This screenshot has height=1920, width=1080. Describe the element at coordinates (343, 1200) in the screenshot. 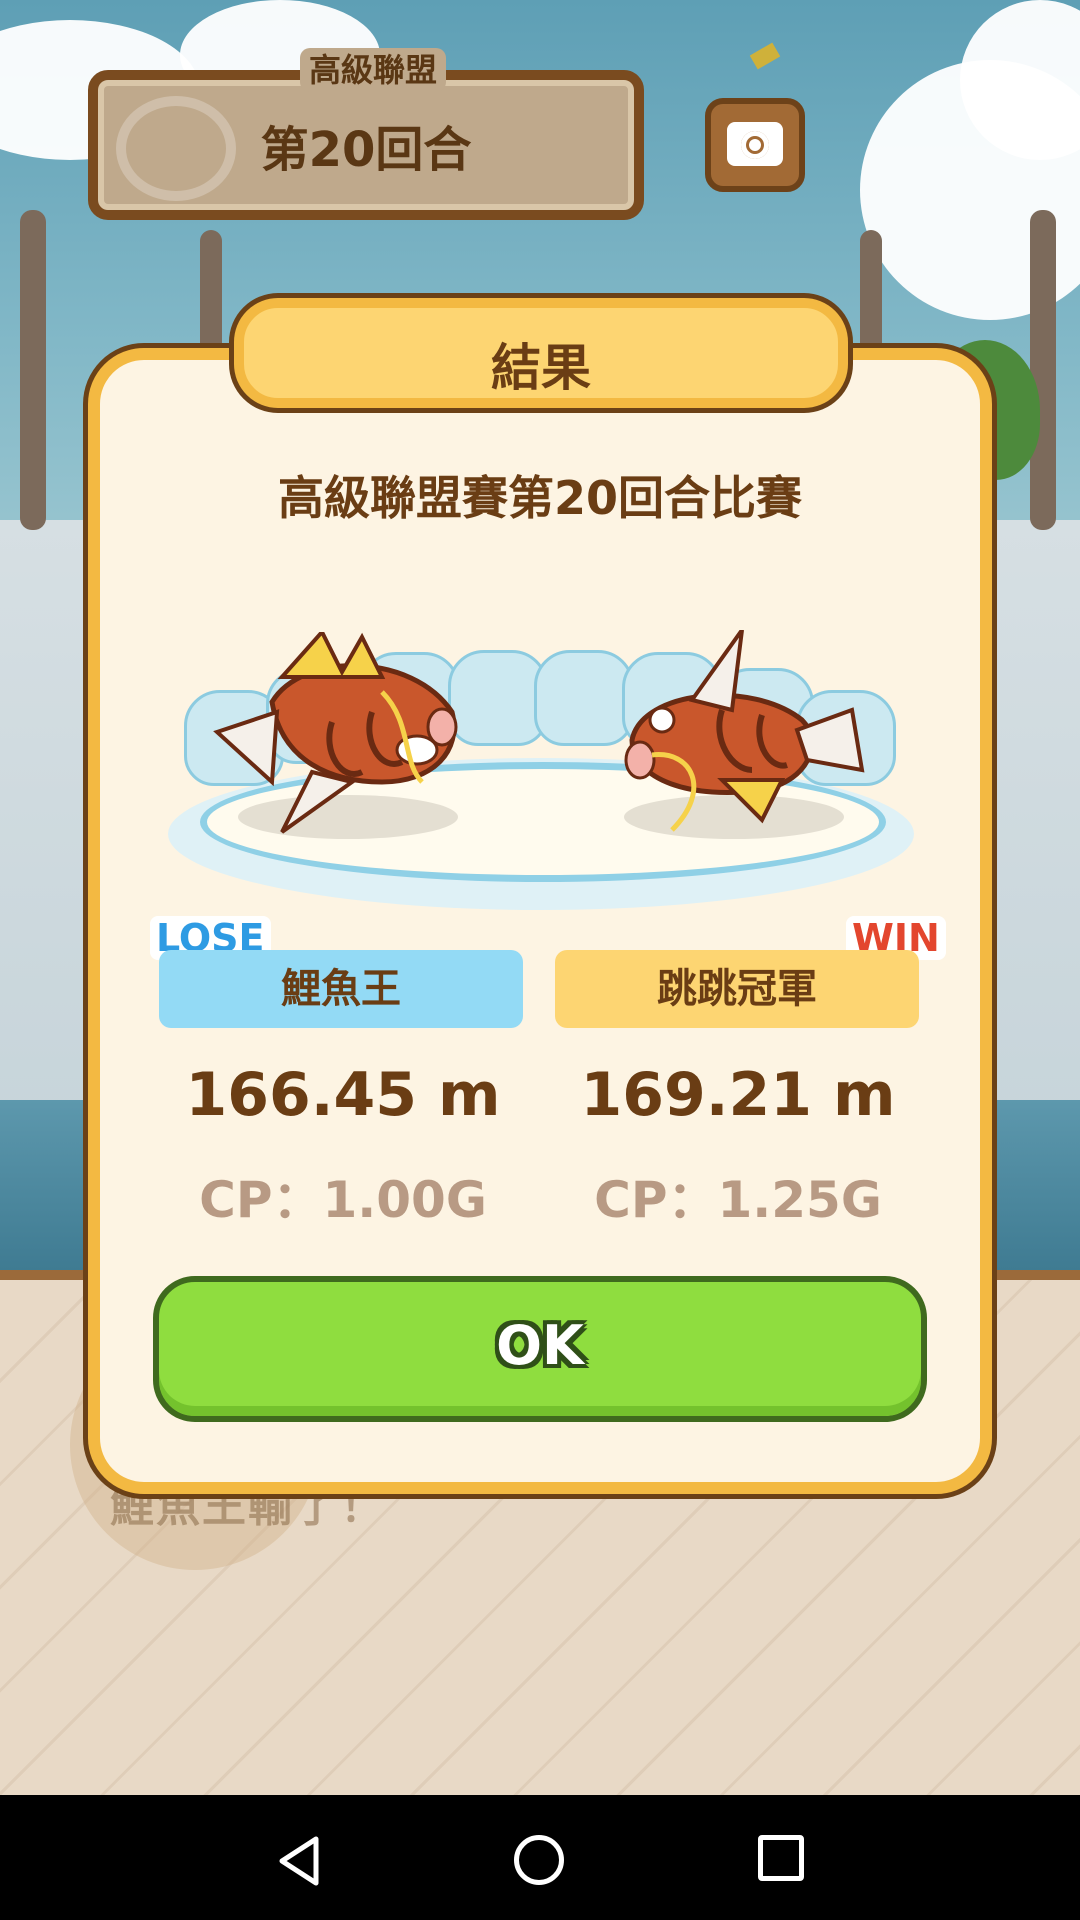

I see `left-cp: CP：1.00G` at that location.